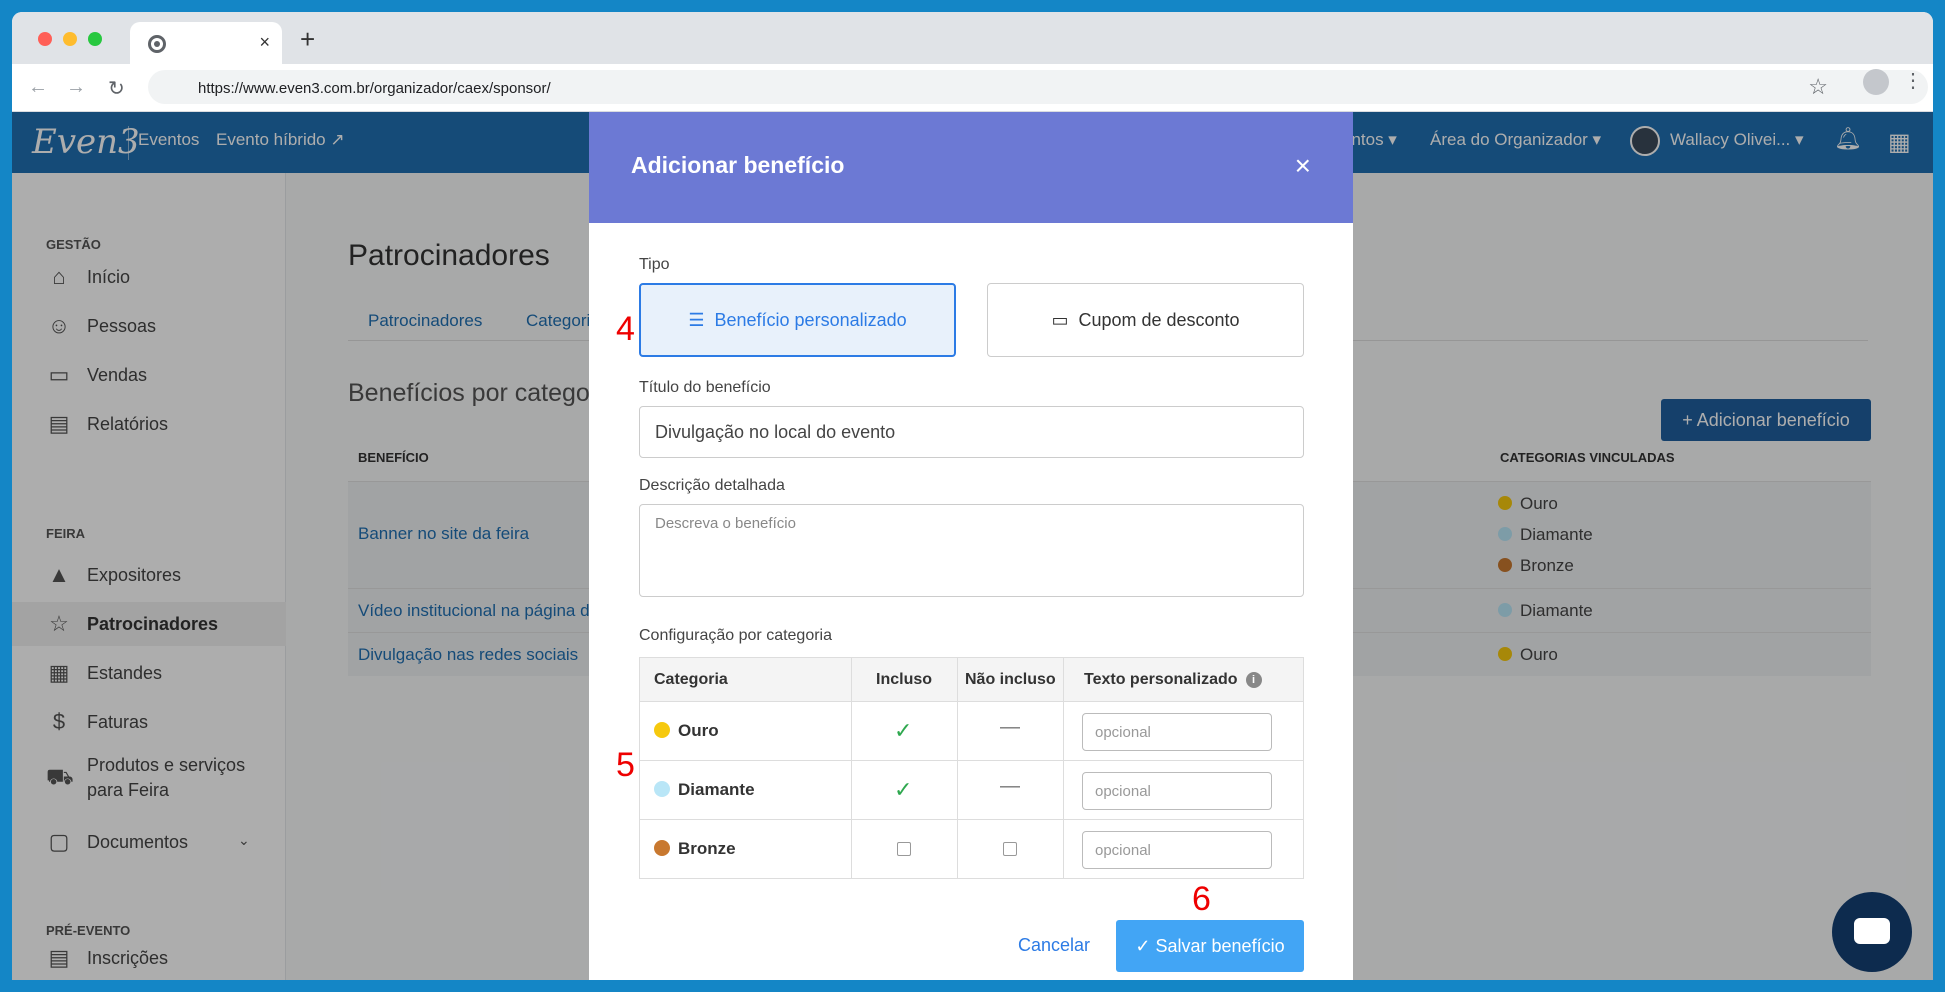 The width and height of the screenshot is (1945, 992). Describe the element at coordinates (1872, 932) in the screenshot. I see `chat-button` at that location.